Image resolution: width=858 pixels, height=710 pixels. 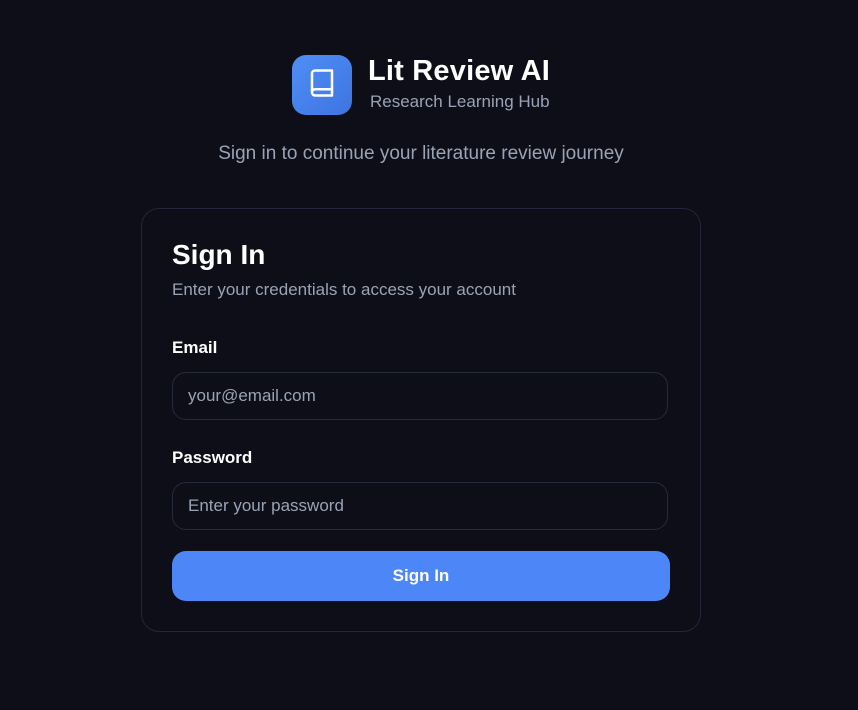 What do you see at coordinates (460, 101) in the screenshot?
I see `app-subtitle: Research Learning Hub` at bounding box center [460, 101].